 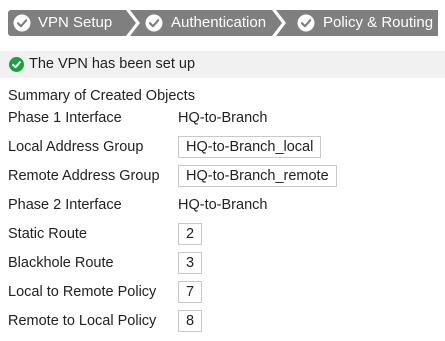 I want to click on local-to-remote-policy-link: 7, so click(x=190, y=292).